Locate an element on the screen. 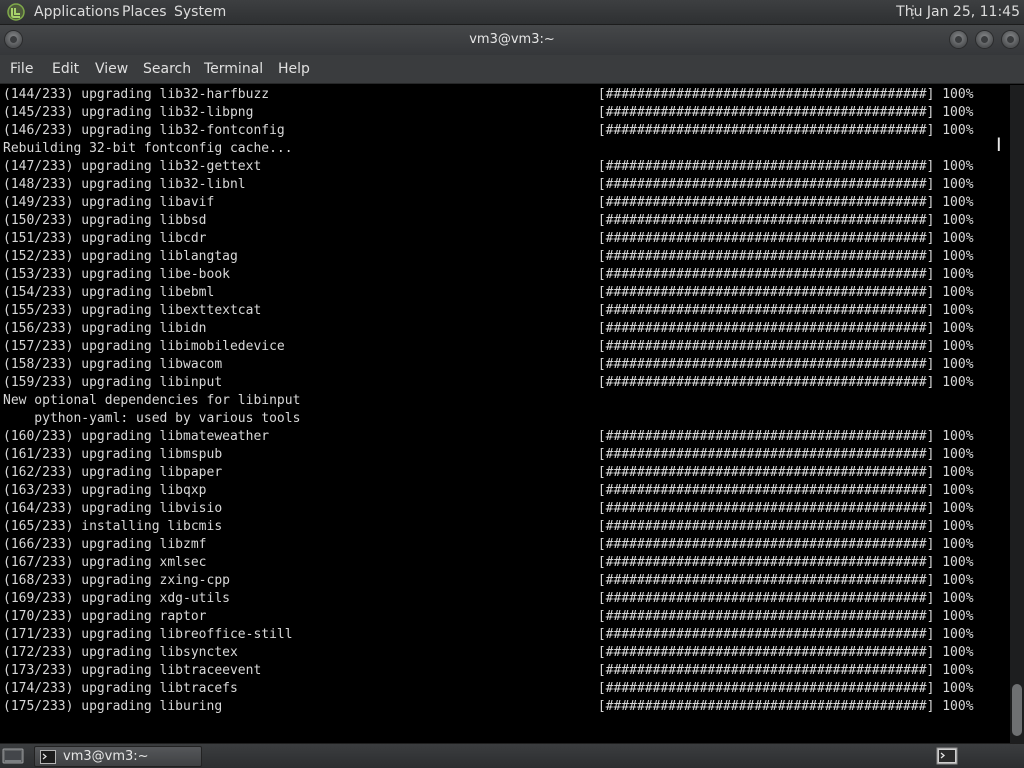 This screenshot has width=1024, height=768. terminal-scrollbar is located at coordinates (1017, 414).